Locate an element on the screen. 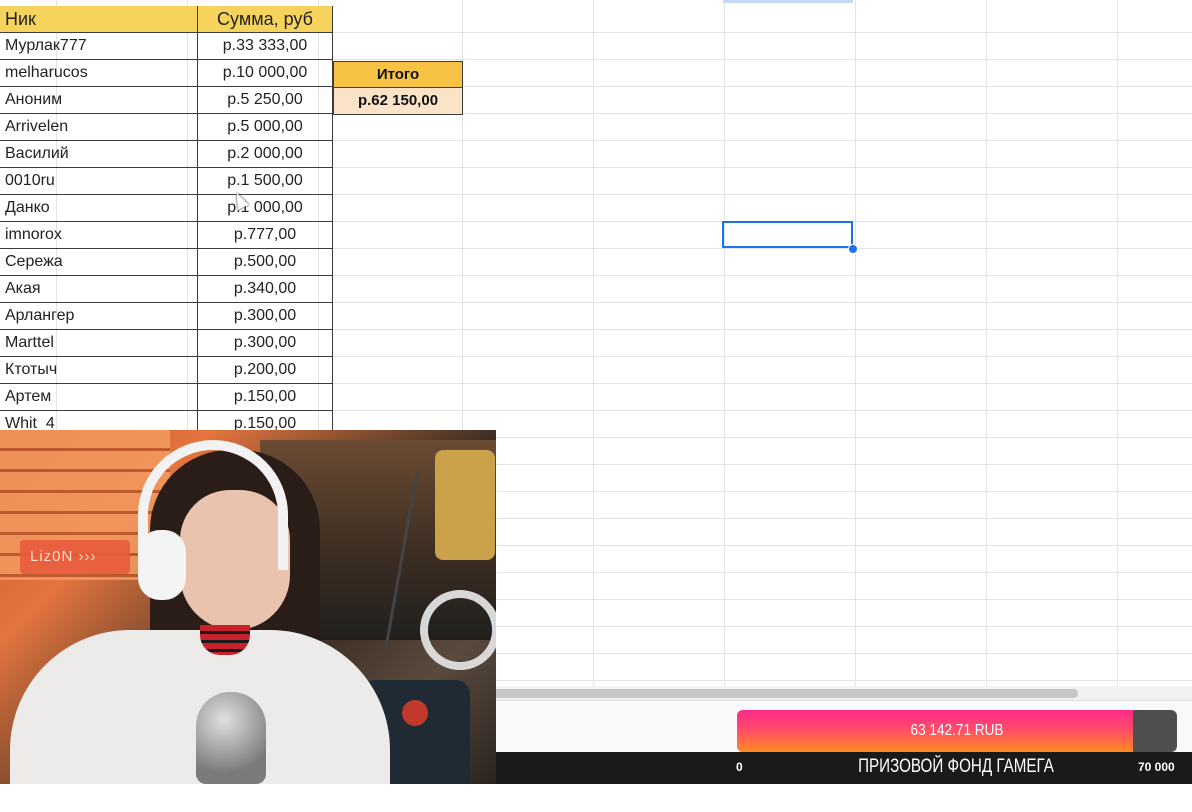 This screenshot has height=812, width=1192. donation-amount: 63 142.71 RUB is located at coordinates (957, 730).